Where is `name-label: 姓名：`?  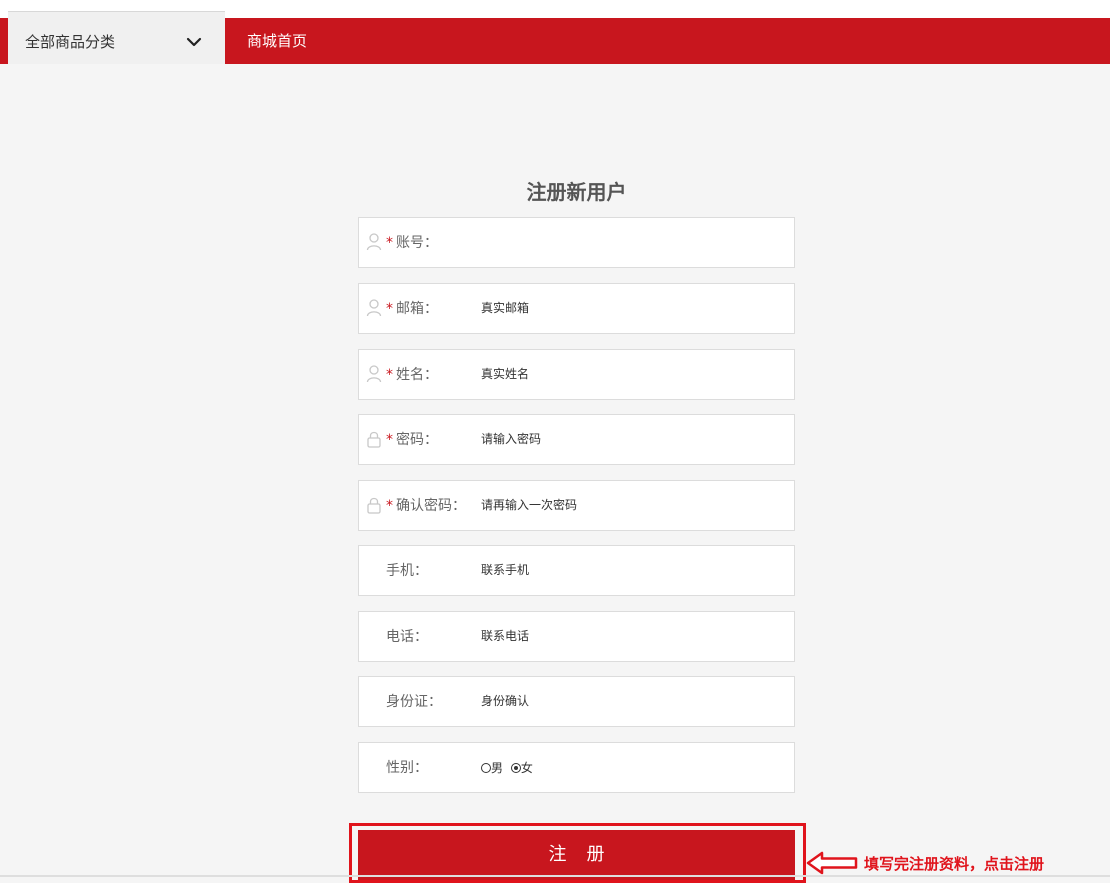
name-label: 姓名： is located at coordinates (417, 375).